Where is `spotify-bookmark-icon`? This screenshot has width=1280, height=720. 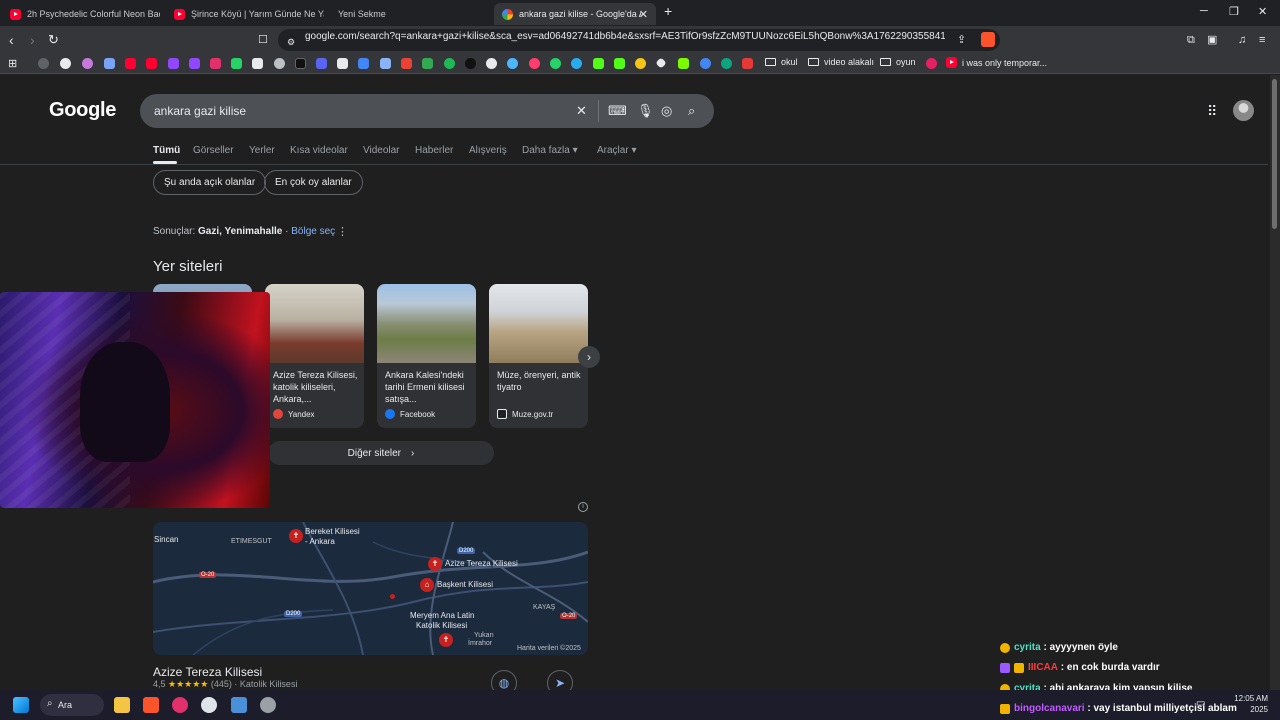
spotify-bookmark-icon is located at coordinates (449, 63).